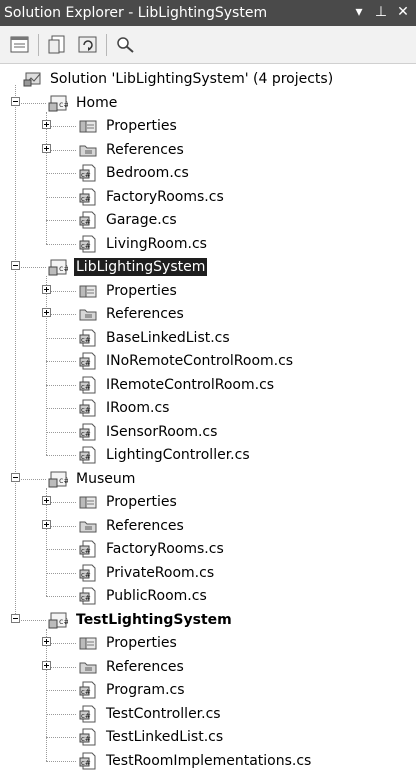  I want to click on tree-item-label: Bedroom.cs, so click(147, 173).